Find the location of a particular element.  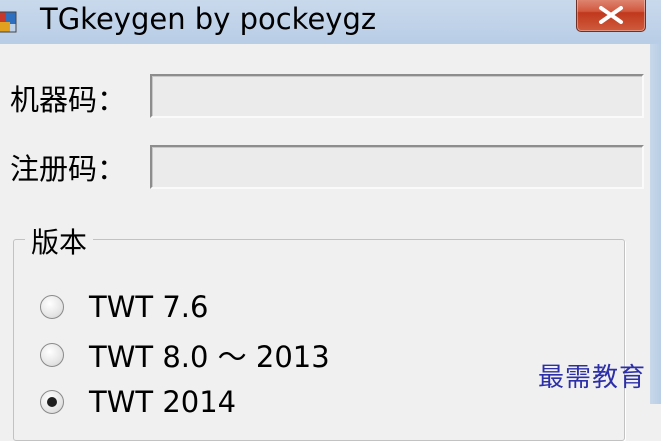

close-button is located at coordinates (611, 16).